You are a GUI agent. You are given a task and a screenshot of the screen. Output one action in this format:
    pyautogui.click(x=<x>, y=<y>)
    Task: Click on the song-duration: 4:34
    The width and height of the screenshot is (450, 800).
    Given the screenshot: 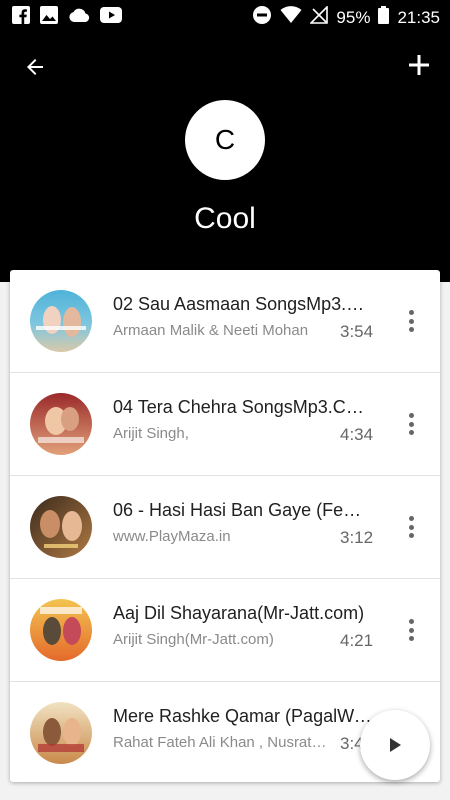 What is the action you would take?
    pyautogui.click(x=357, y=434)
    